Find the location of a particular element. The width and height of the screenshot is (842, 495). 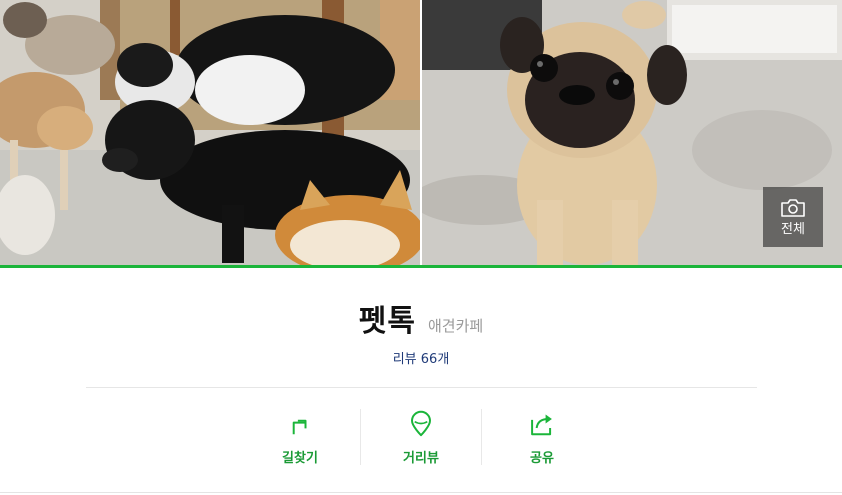

place-name: 펫톡 is located at coordinates (387, 321).